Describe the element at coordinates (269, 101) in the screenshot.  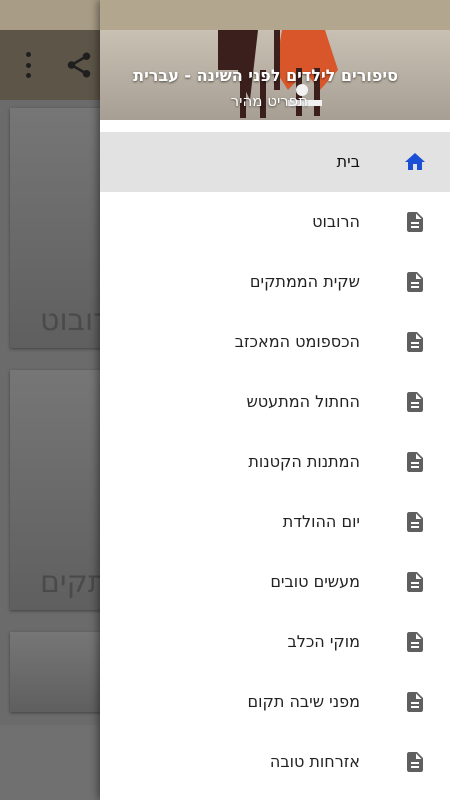
I see `drawer-subtitle: תפריט מהיר` at that location.